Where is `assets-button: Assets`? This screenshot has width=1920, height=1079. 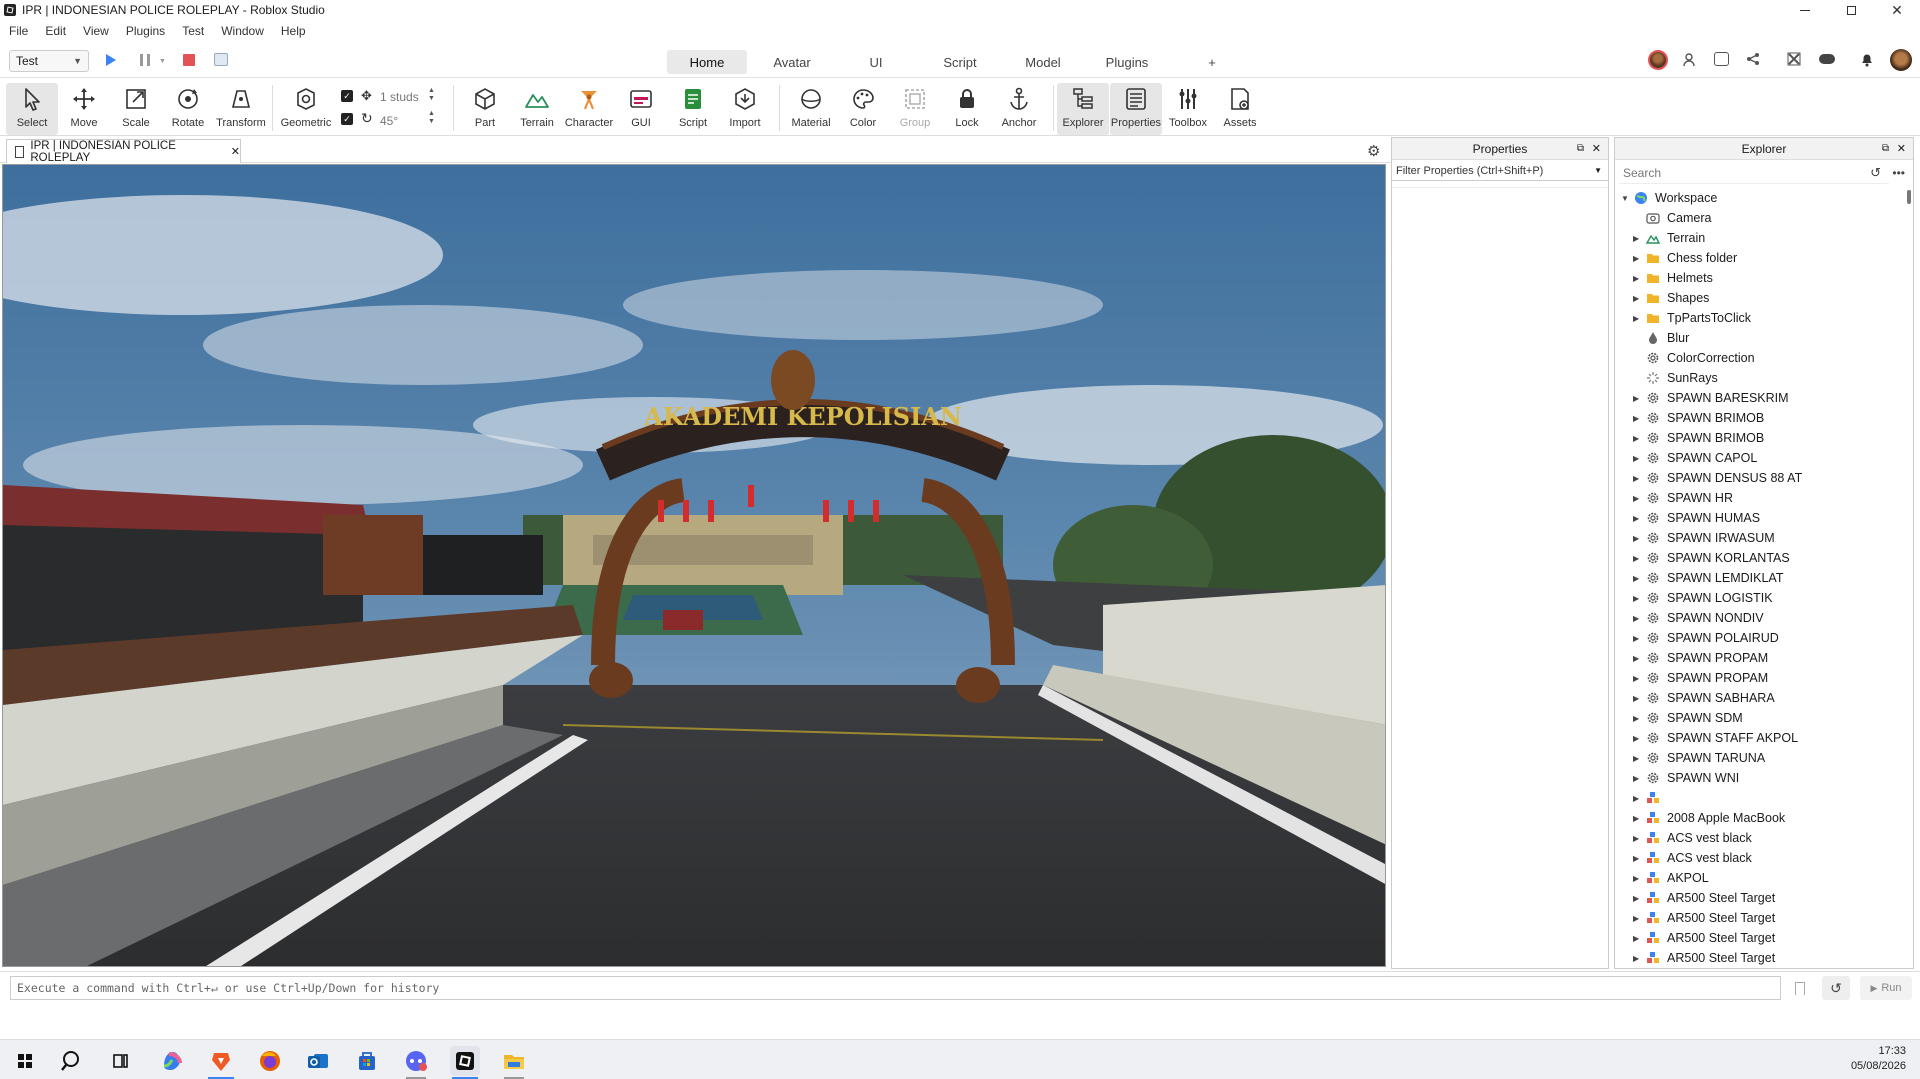
assets-button: Assets is located at coordinates (1240, 109).